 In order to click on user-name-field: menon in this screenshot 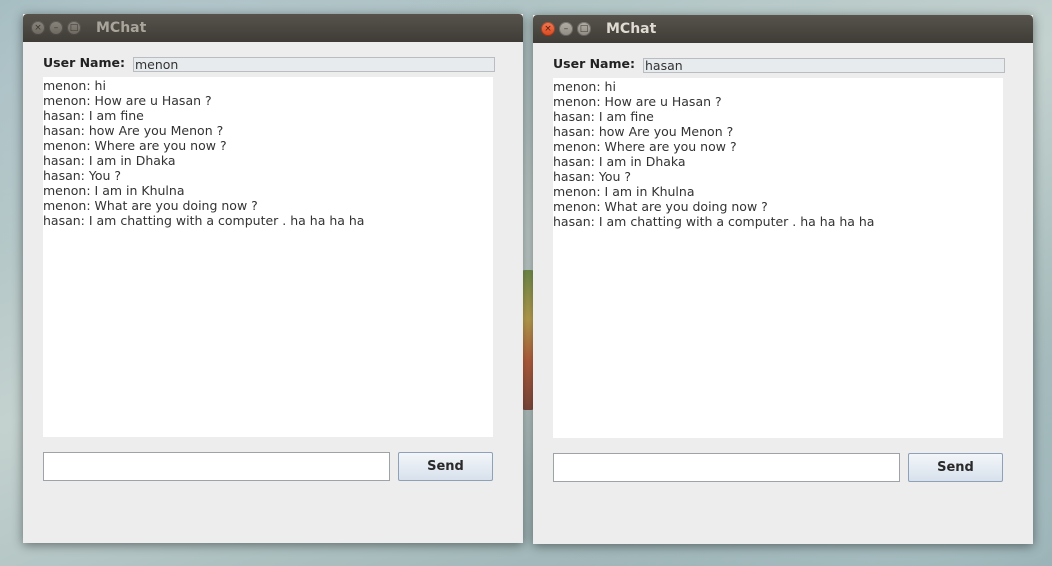, I will do `click(314, 64)`.